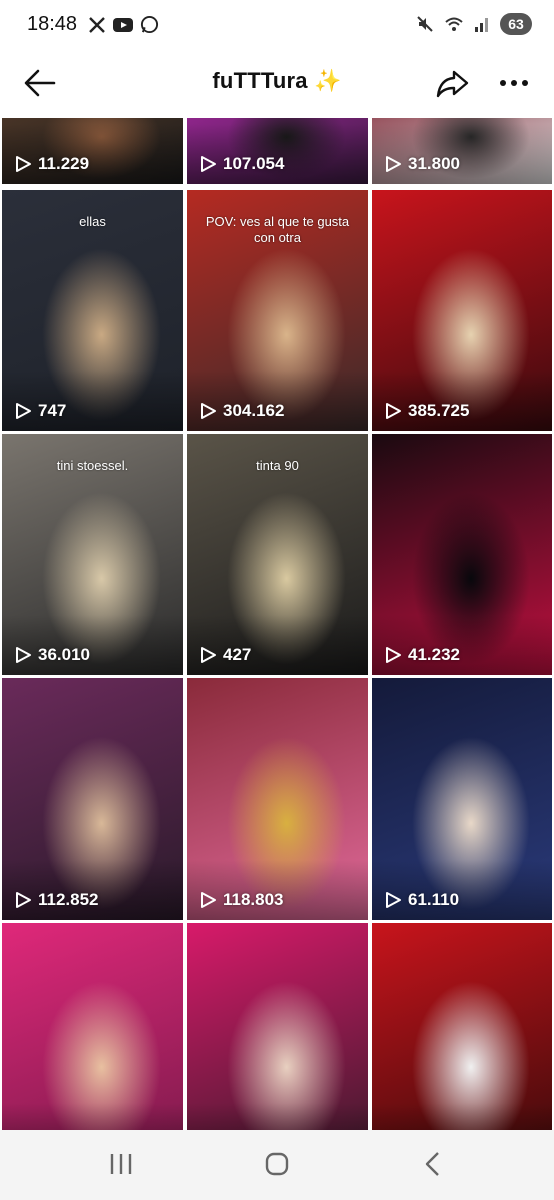  What do you see at coordinates (277, 465) in the screenshot?
I see `tile-caption: tinta 90` at bounding box center [277, 465].